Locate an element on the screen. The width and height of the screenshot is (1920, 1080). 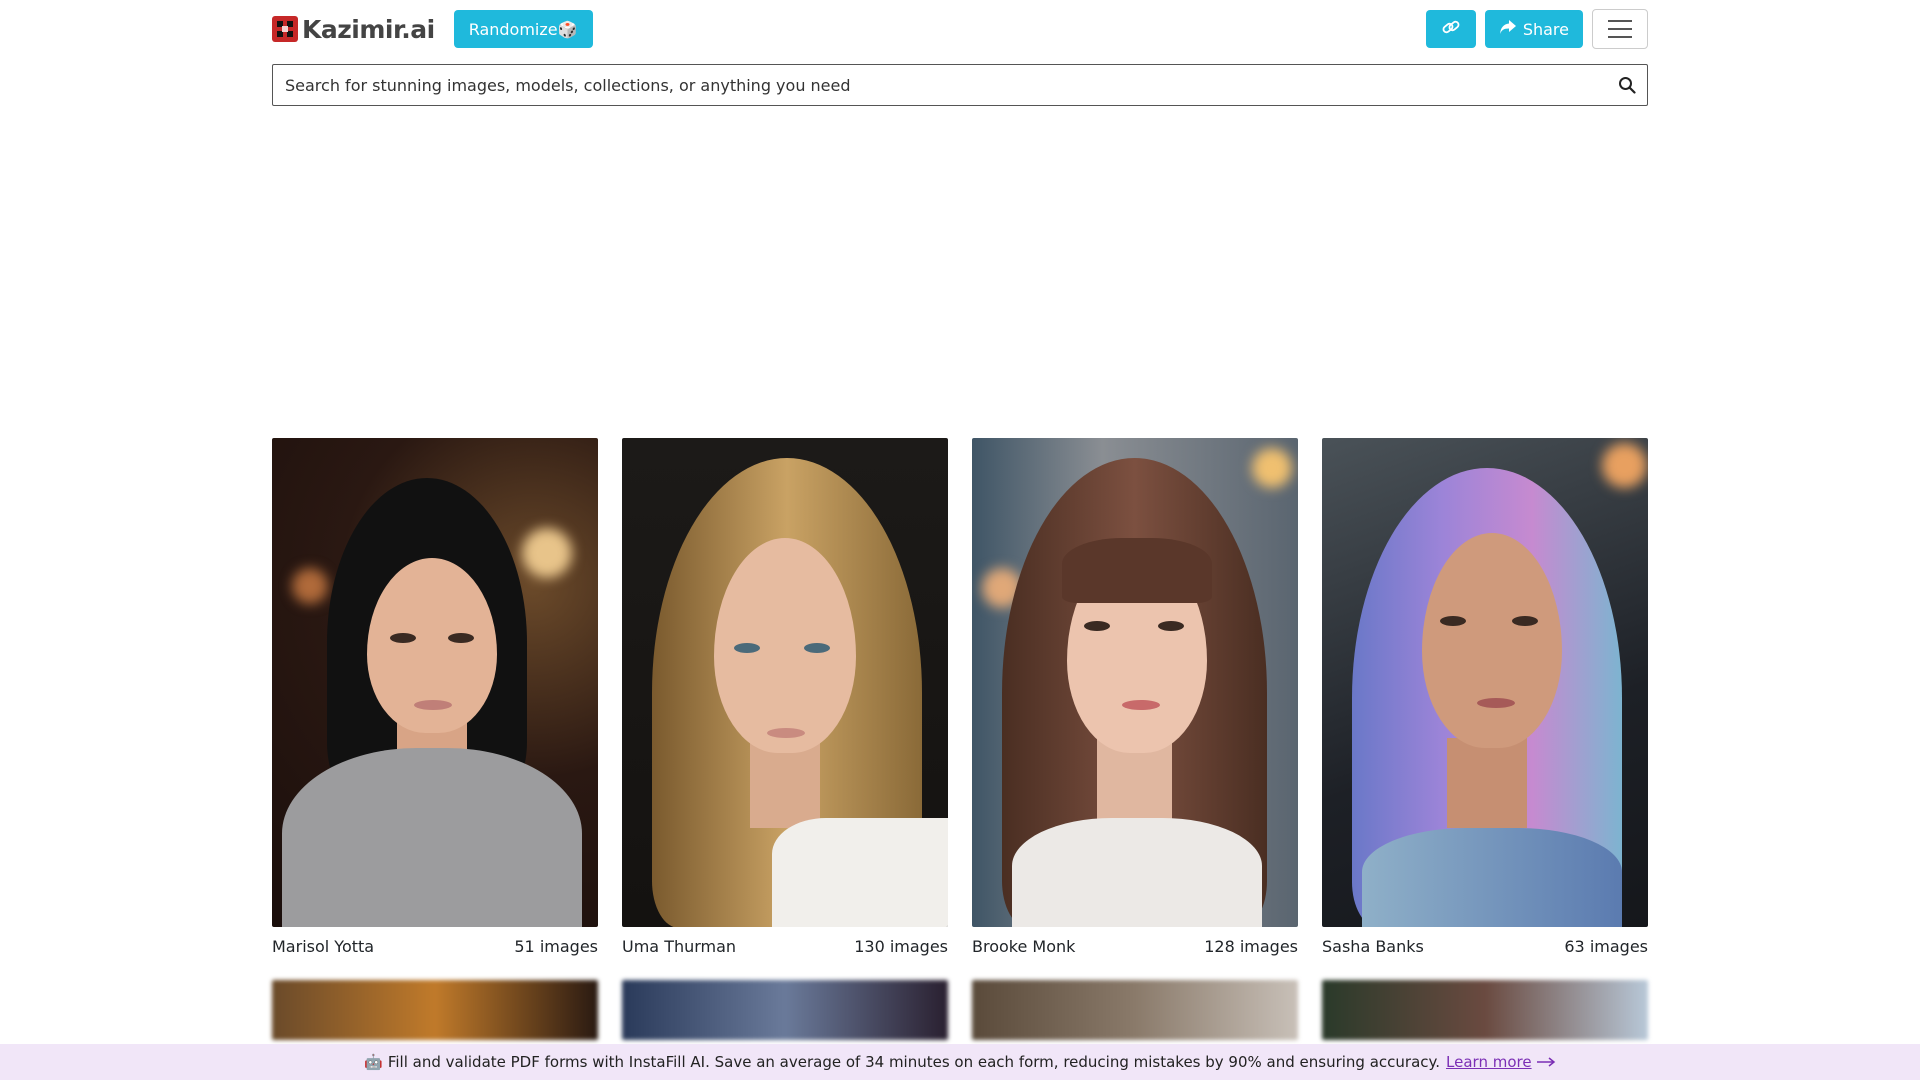
share-icon is located at coordinates (1508, 29).